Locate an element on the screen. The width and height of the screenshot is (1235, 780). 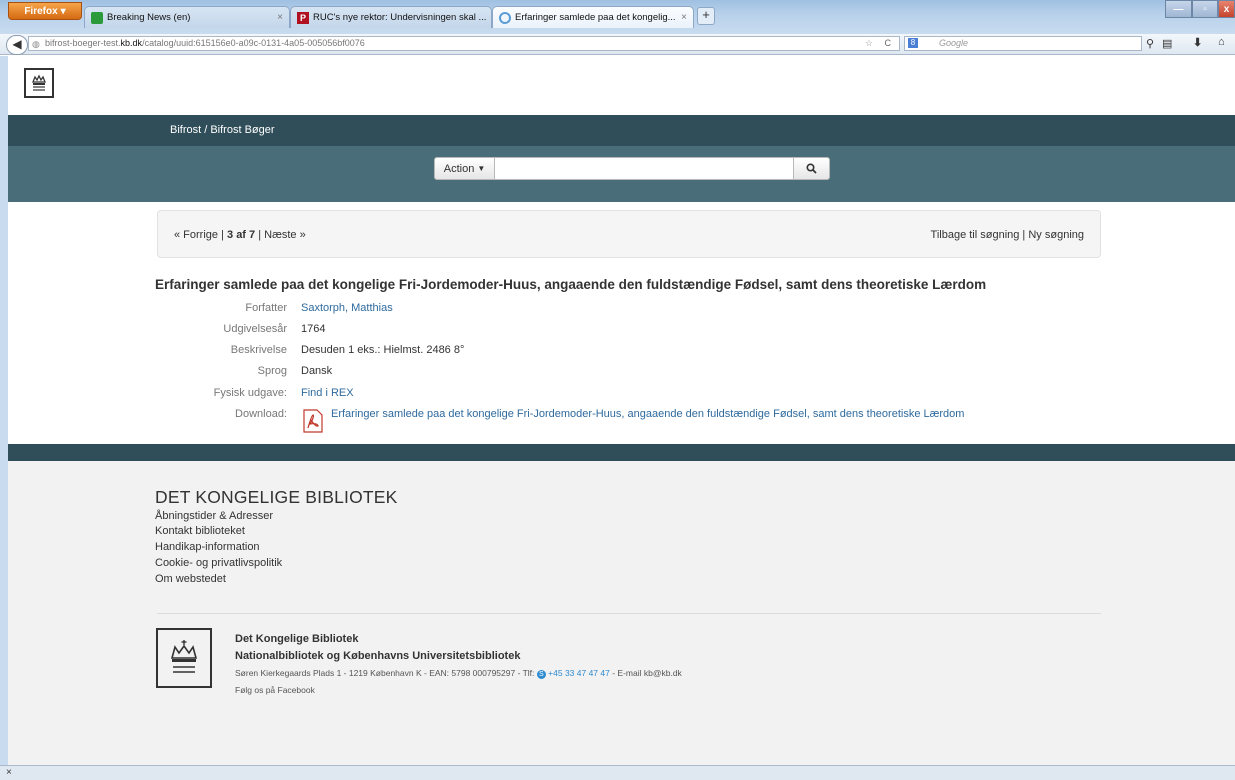
firefox-menu-button: Firefox ▾ is located at coordinates (45, 11).